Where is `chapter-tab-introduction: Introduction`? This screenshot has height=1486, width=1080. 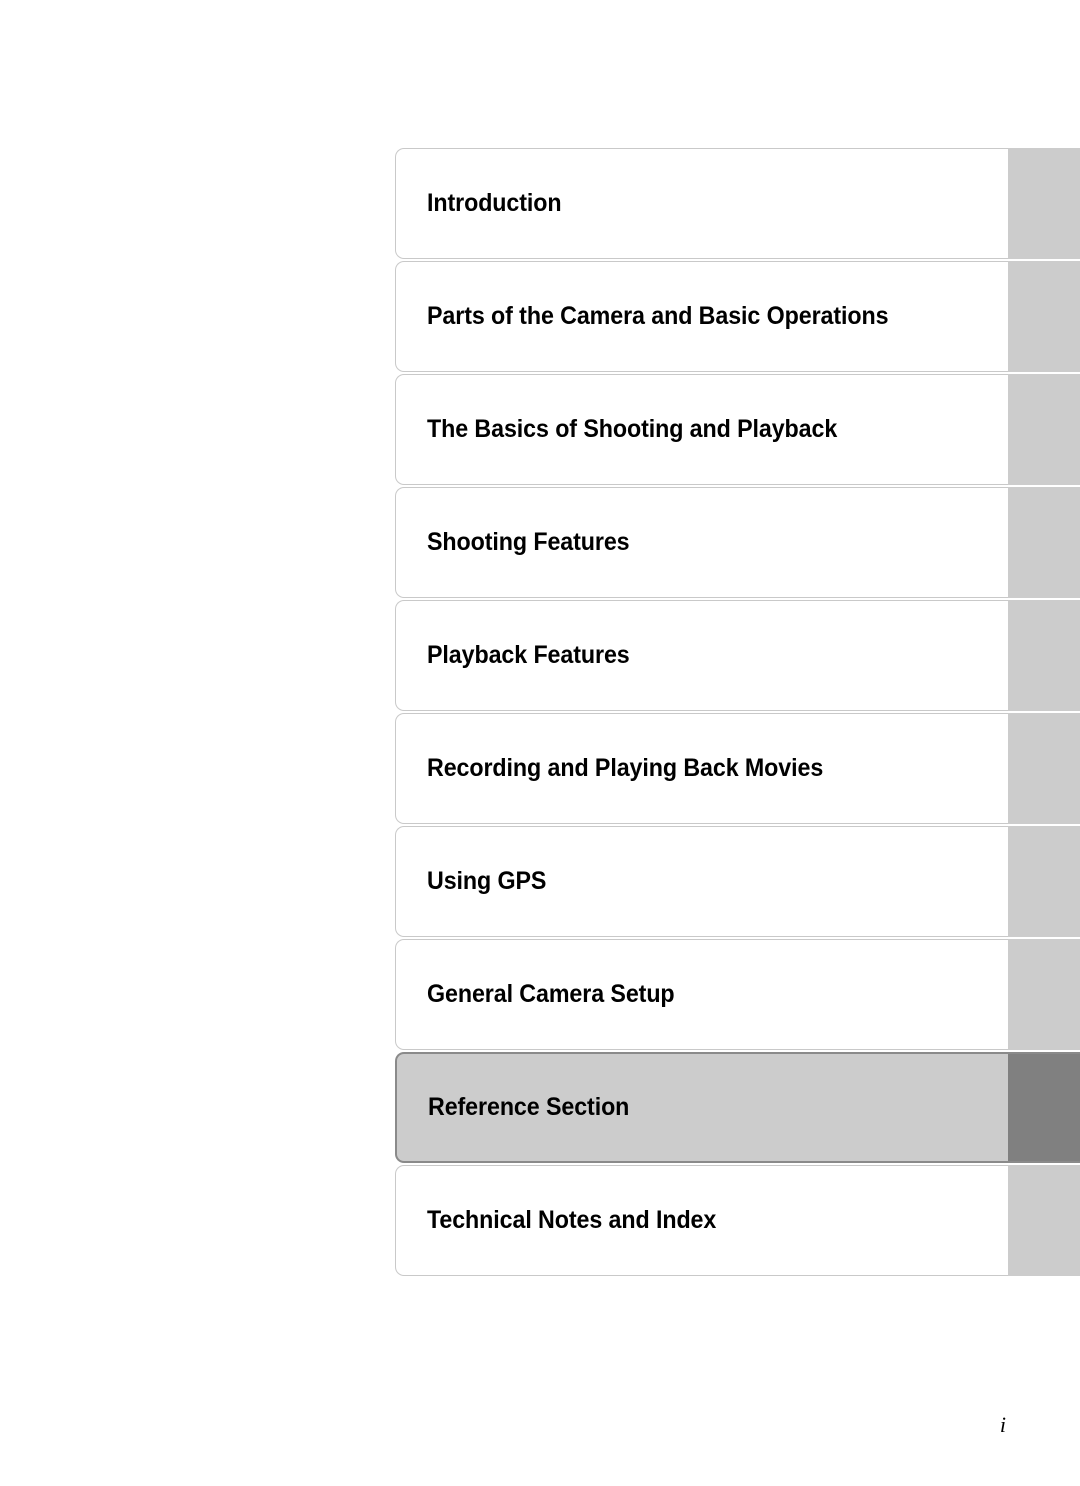
chapter-tab-introduction: Introduction is located at coordinates (737, 203).